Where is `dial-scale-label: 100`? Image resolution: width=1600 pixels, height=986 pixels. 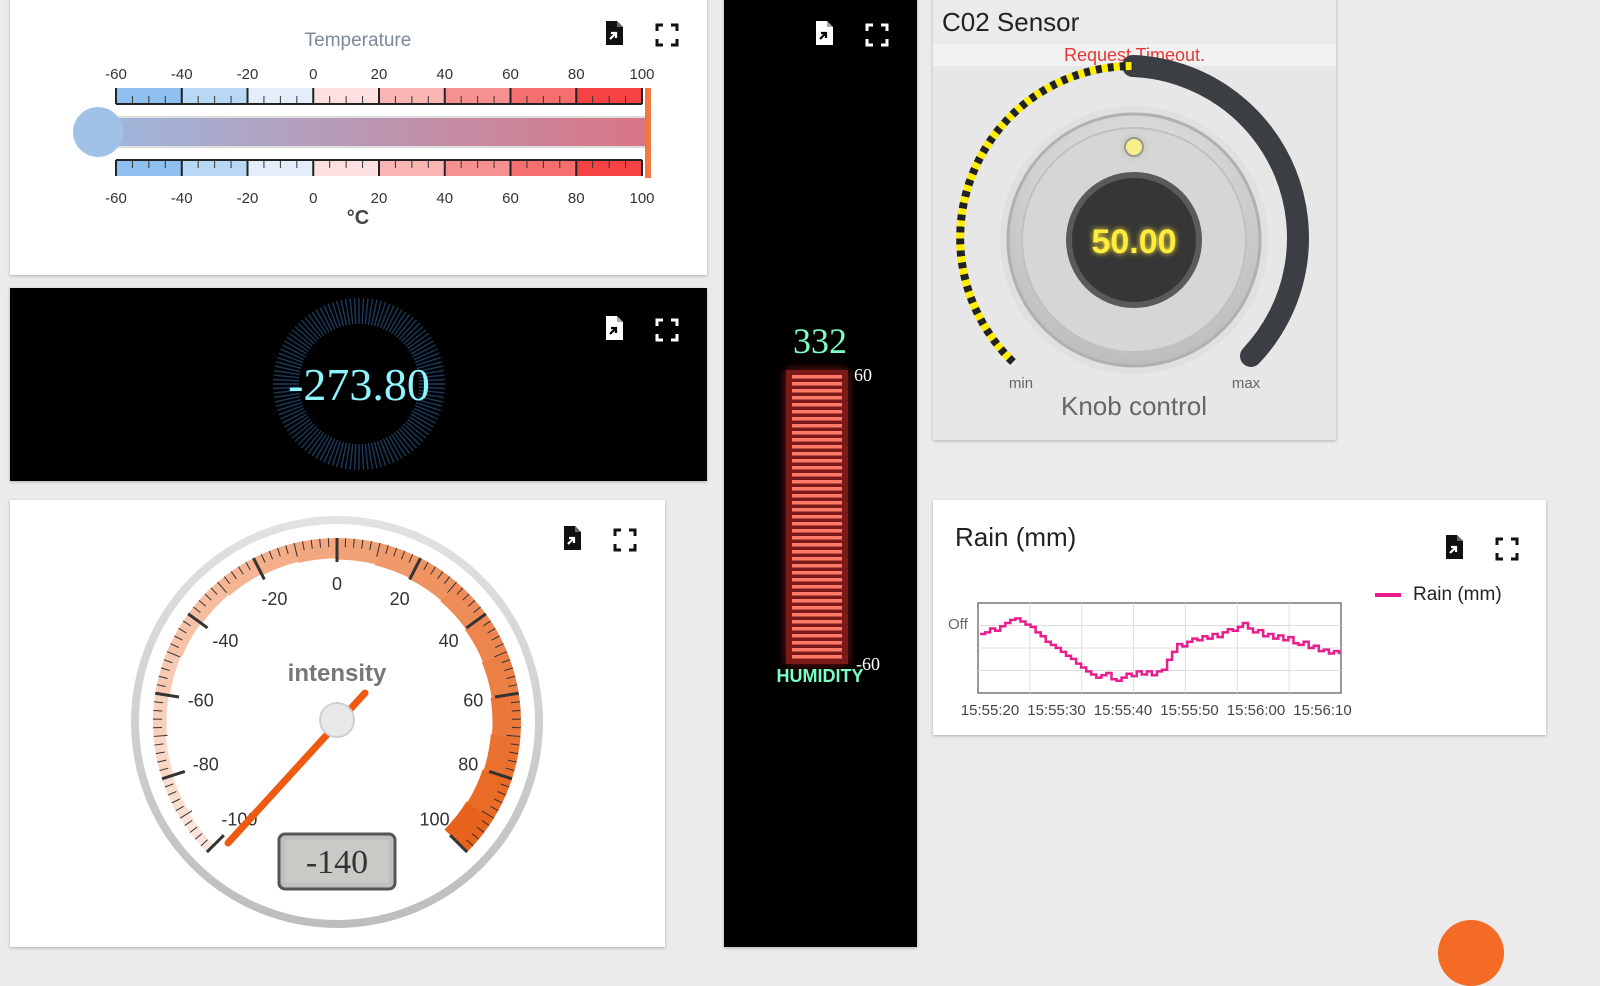 dial-scale-label: 100 is located at coordinates (435, 820).